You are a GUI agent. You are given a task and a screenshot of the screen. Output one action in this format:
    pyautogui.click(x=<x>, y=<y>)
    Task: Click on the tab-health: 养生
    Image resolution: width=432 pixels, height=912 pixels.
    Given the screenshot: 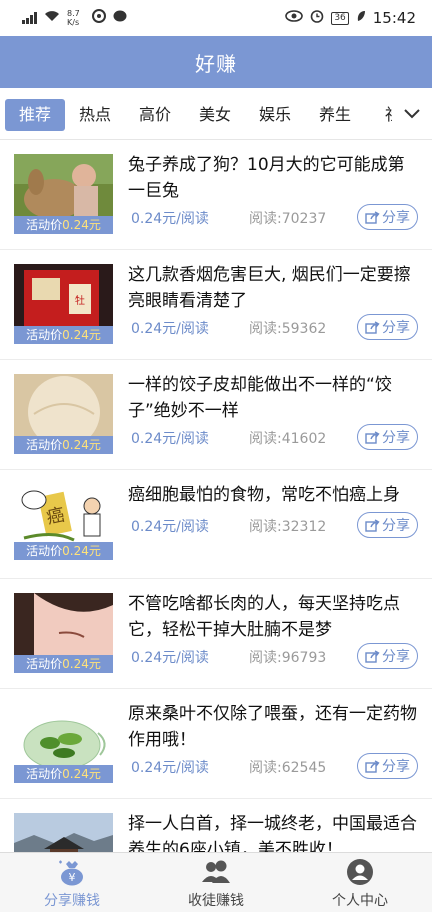 What is the action you would take?
    pyautogui.click(x=335, y=115)
    